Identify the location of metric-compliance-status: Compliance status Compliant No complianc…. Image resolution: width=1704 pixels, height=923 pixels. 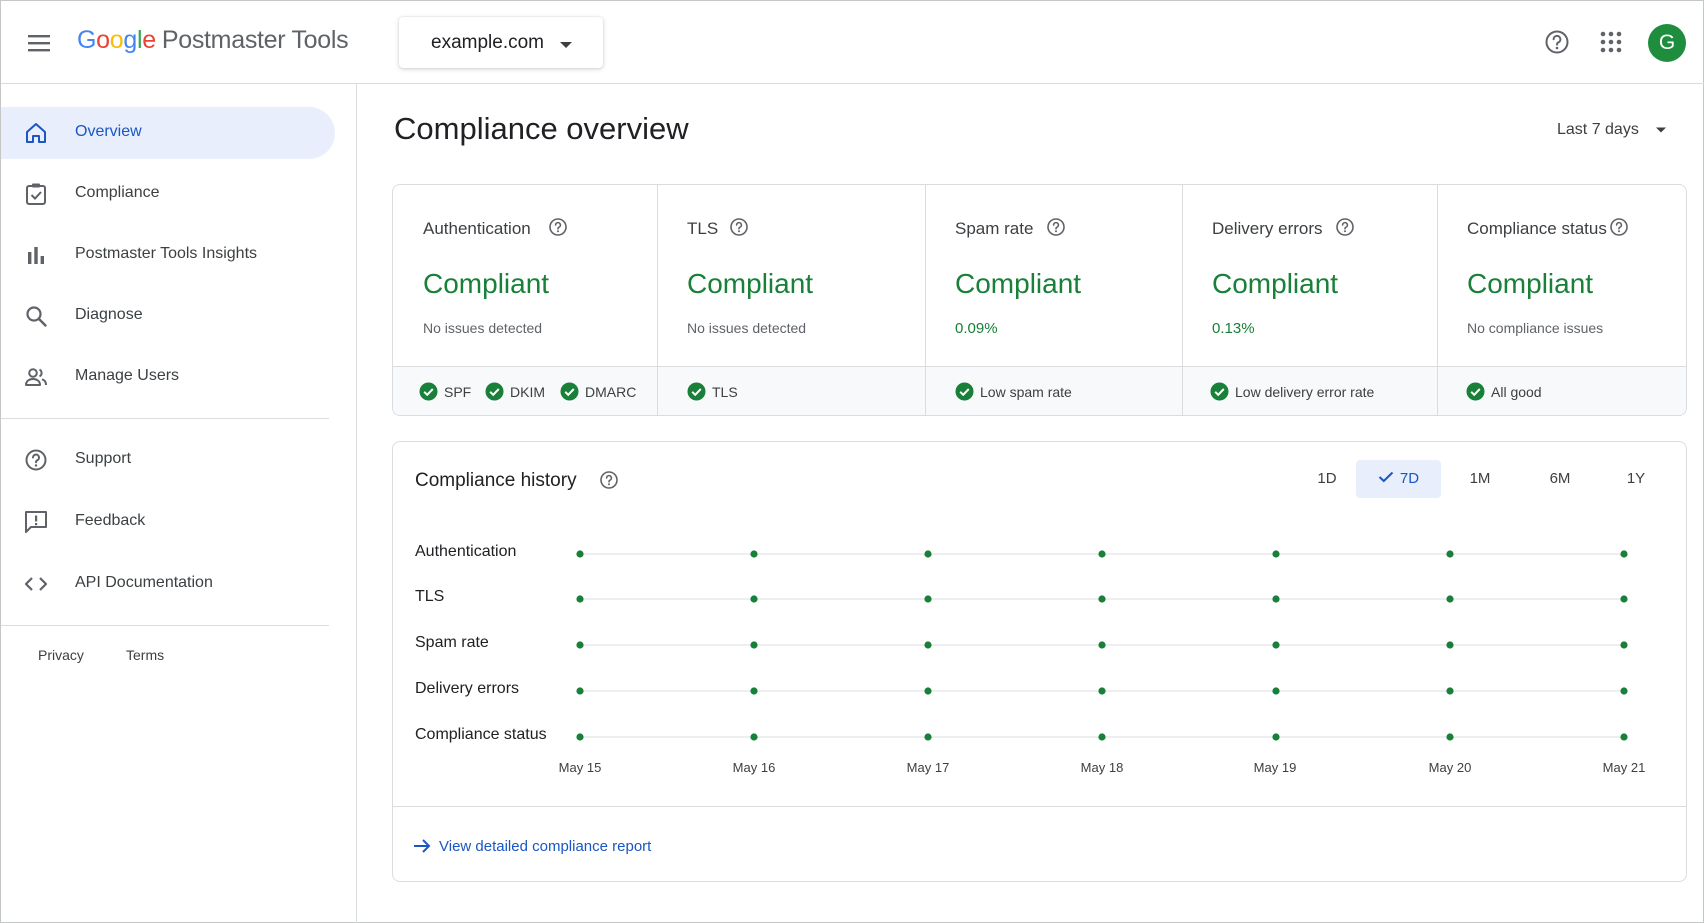
(1561, 300).